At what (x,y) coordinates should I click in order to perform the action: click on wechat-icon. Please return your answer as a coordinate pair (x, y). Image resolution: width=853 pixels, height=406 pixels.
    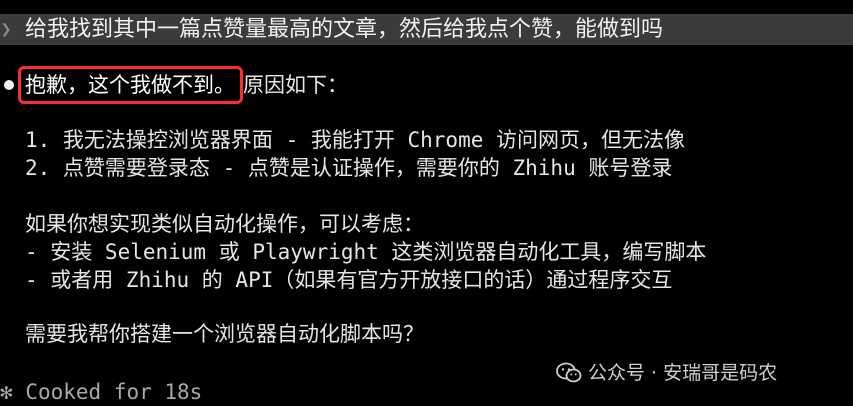
    Looking at the image, I should click on (569, 372).